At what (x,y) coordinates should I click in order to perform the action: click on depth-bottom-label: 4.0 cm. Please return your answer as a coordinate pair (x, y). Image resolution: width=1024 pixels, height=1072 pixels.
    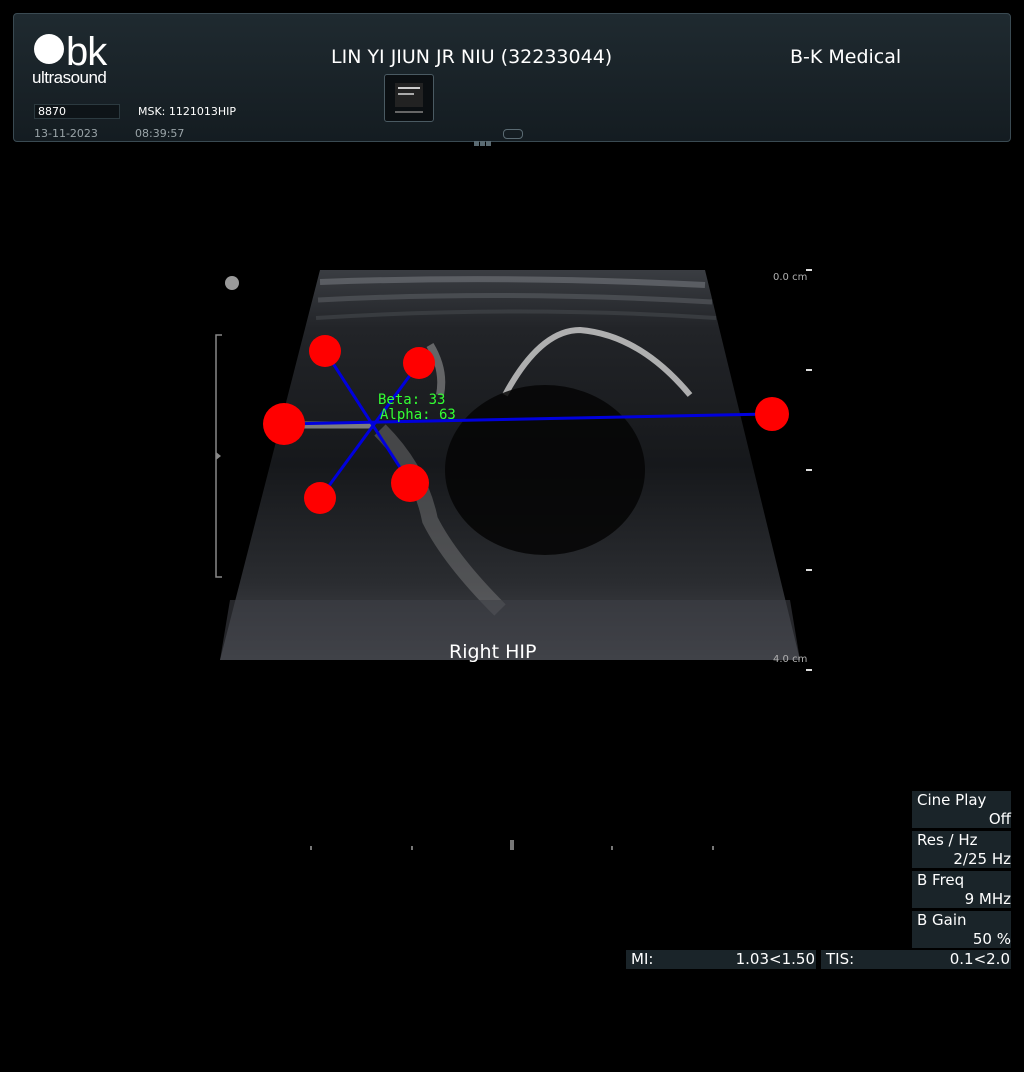
    Looking at the image, I should click on (790, 659).